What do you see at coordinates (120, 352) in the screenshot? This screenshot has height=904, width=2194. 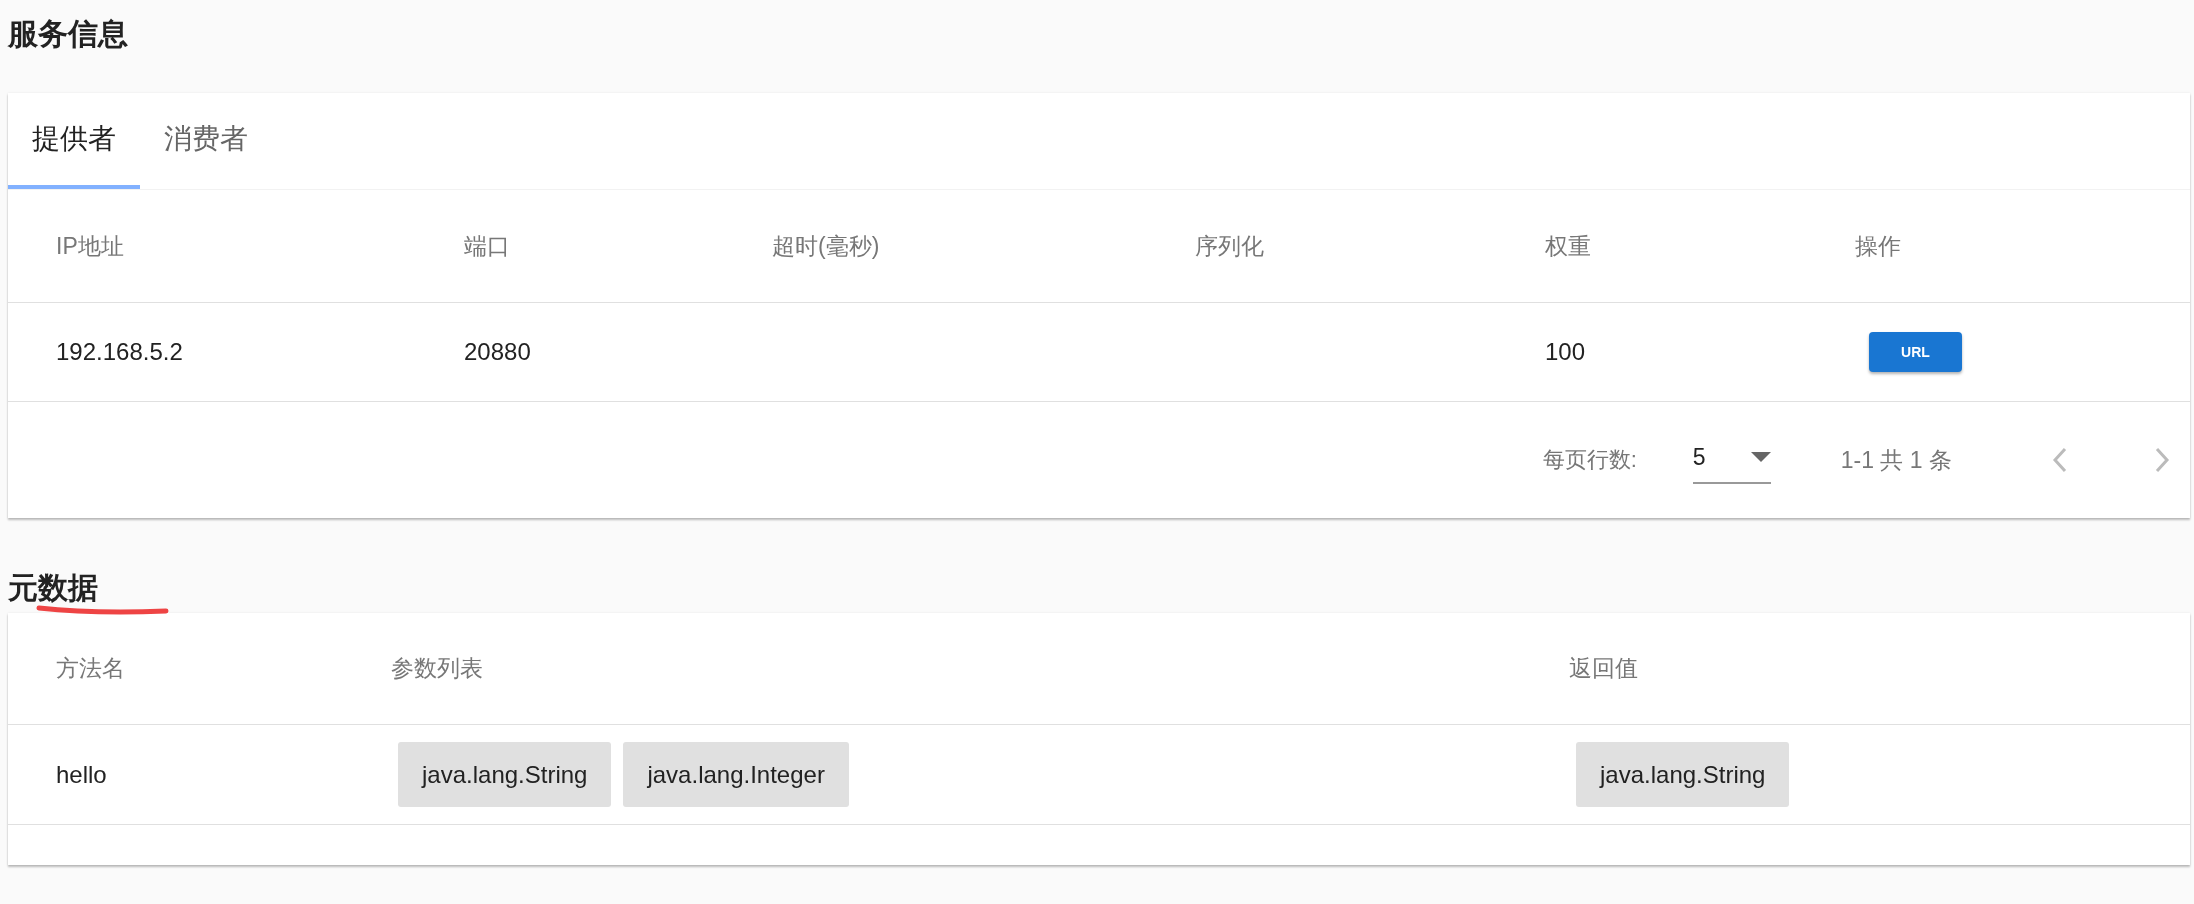 I see `table-cell-text: 192.168.5.2` at bounding box center [120, 352].